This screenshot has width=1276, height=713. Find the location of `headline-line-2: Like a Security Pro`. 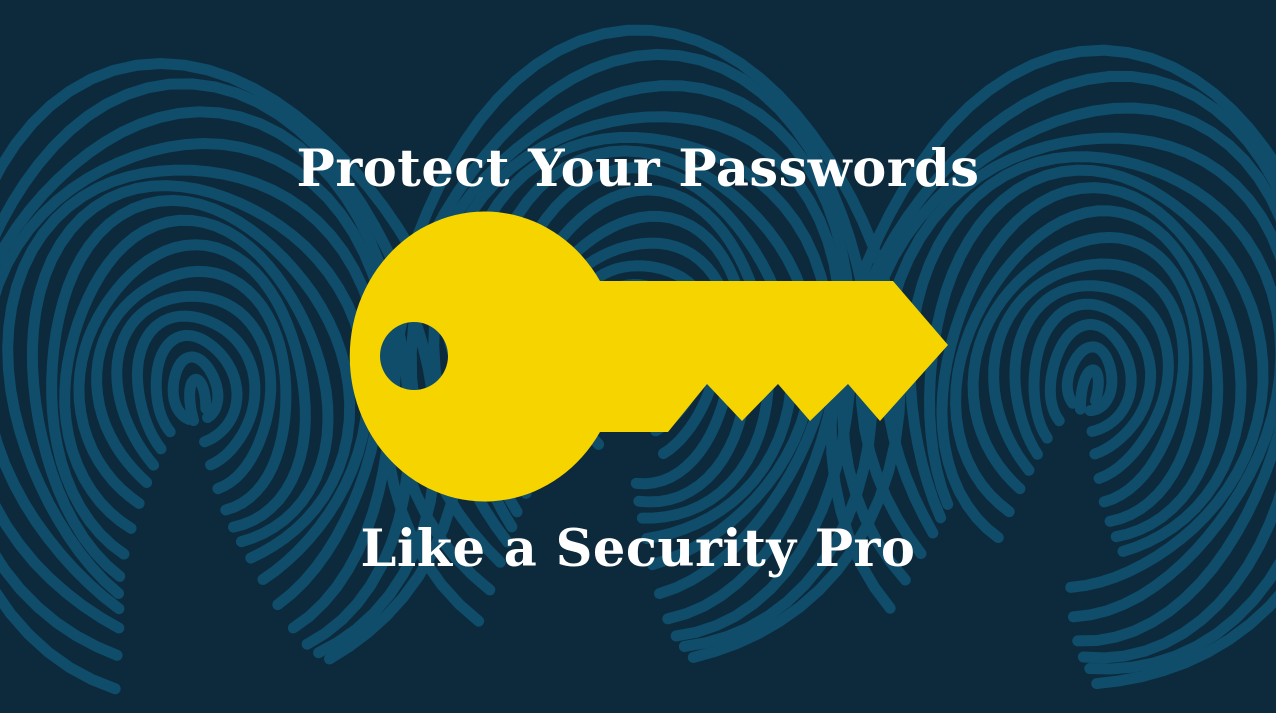

headline-line-2: Like a Security Pro is located at coordinates (638, 549).